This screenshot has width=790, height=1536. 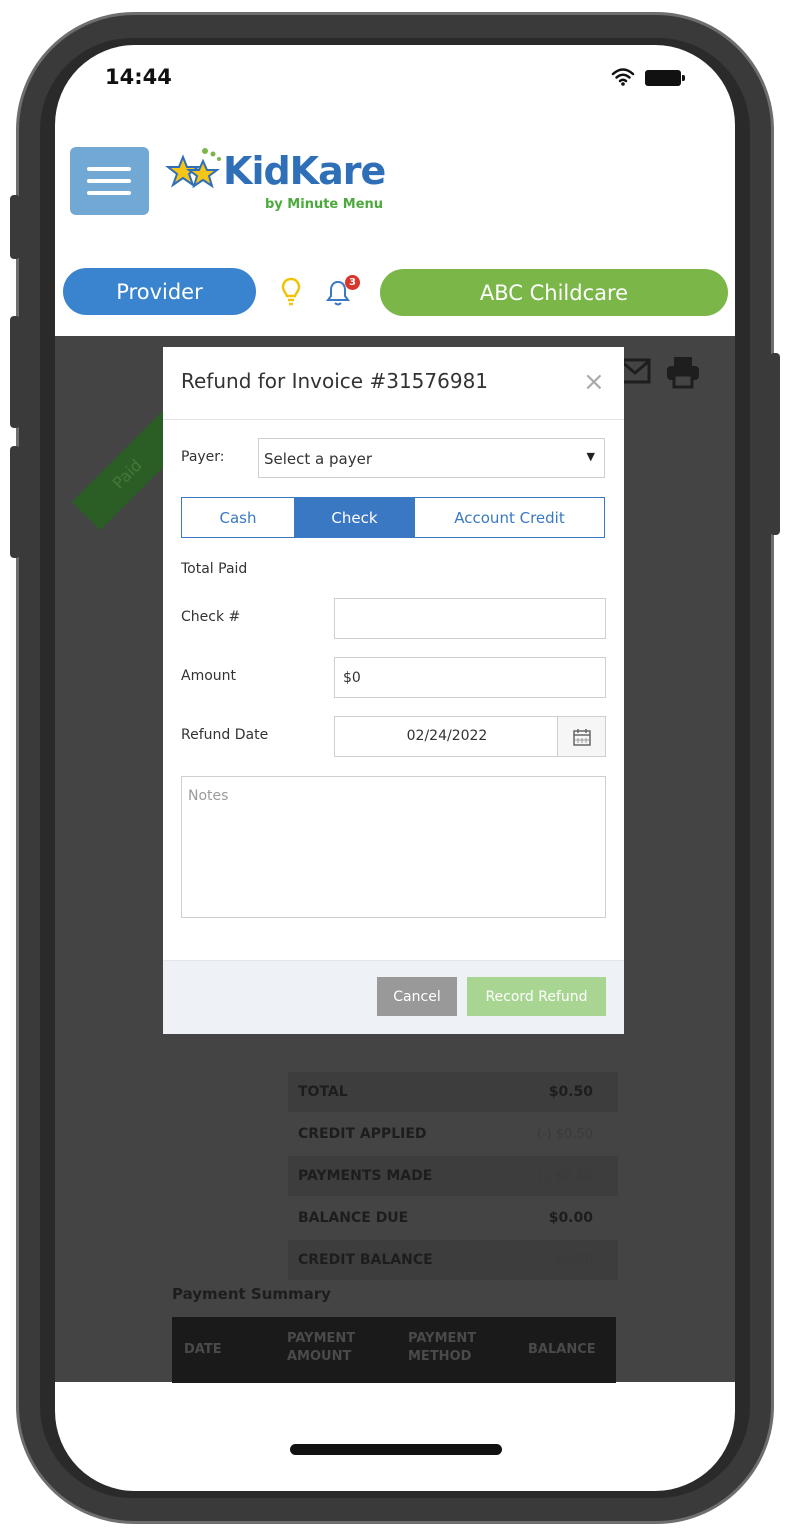 I want to click on payment-summary-title: Payment Summary, so click(x=251, y=1294).